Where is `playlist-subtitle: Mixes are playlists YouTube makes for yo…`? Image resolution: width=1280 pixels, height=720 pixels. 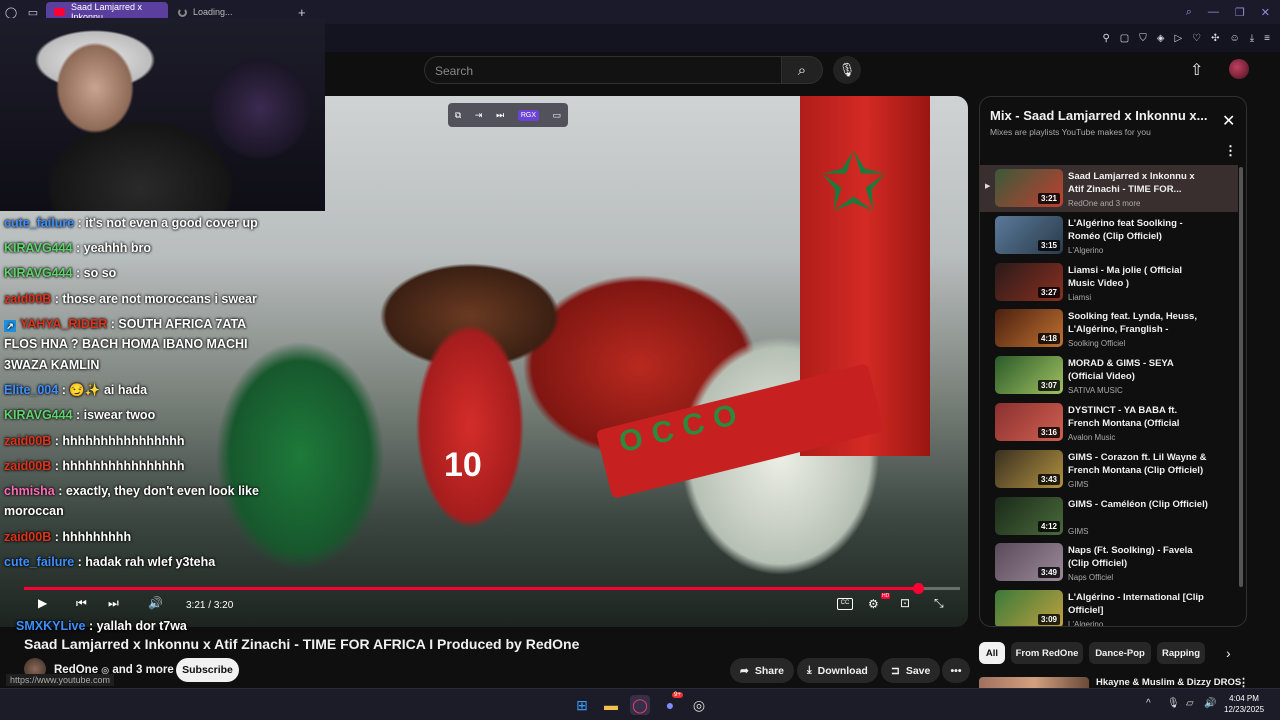
playlist-subtitle: Mixes are playlists YouTube makes for yo… is located at coordinates (1070, 132).